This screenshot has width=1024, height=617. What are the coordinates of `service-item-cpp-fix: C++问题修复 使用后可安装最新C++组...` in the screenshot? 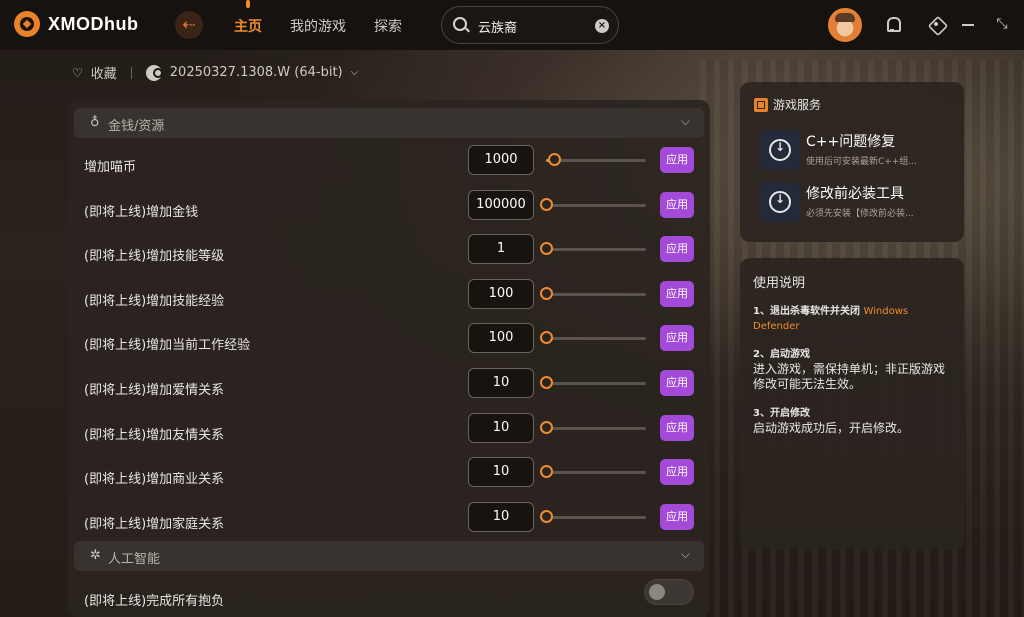 It's located at (860, 150).